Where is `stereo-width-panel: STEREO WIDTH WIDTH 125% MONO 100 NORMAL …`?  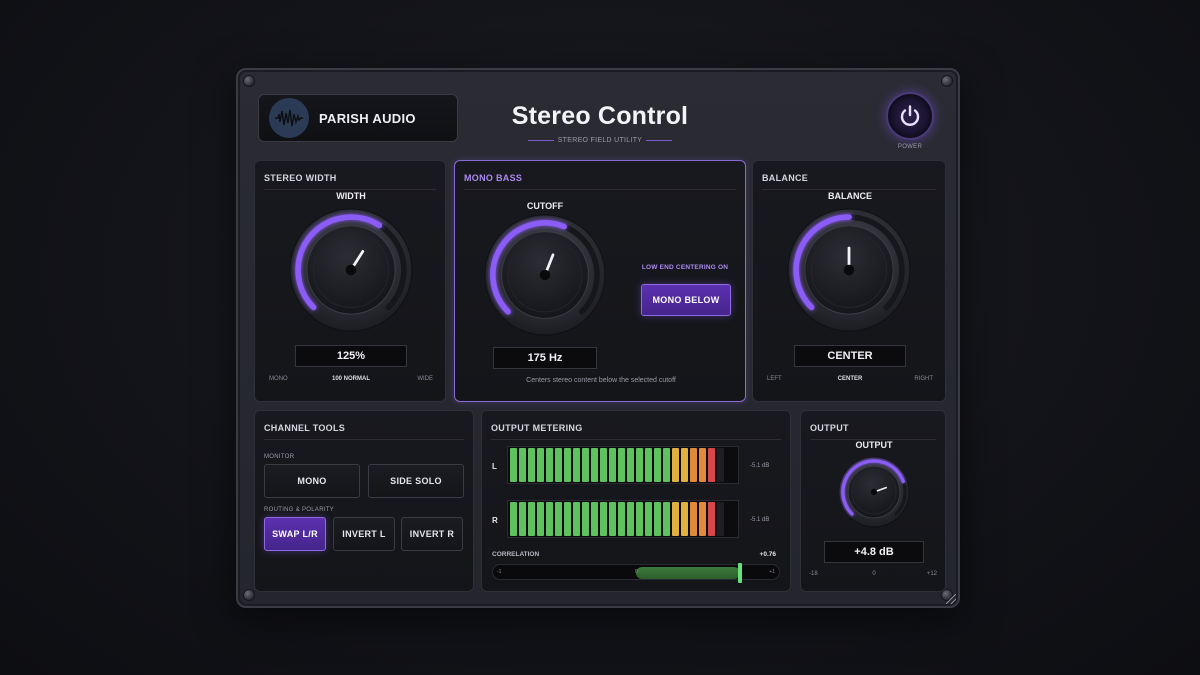
stereo-width-panel: STEREO WIDTH WIDTH 125% MONO 100 NORMAL … is located at coordinates (350, 281).